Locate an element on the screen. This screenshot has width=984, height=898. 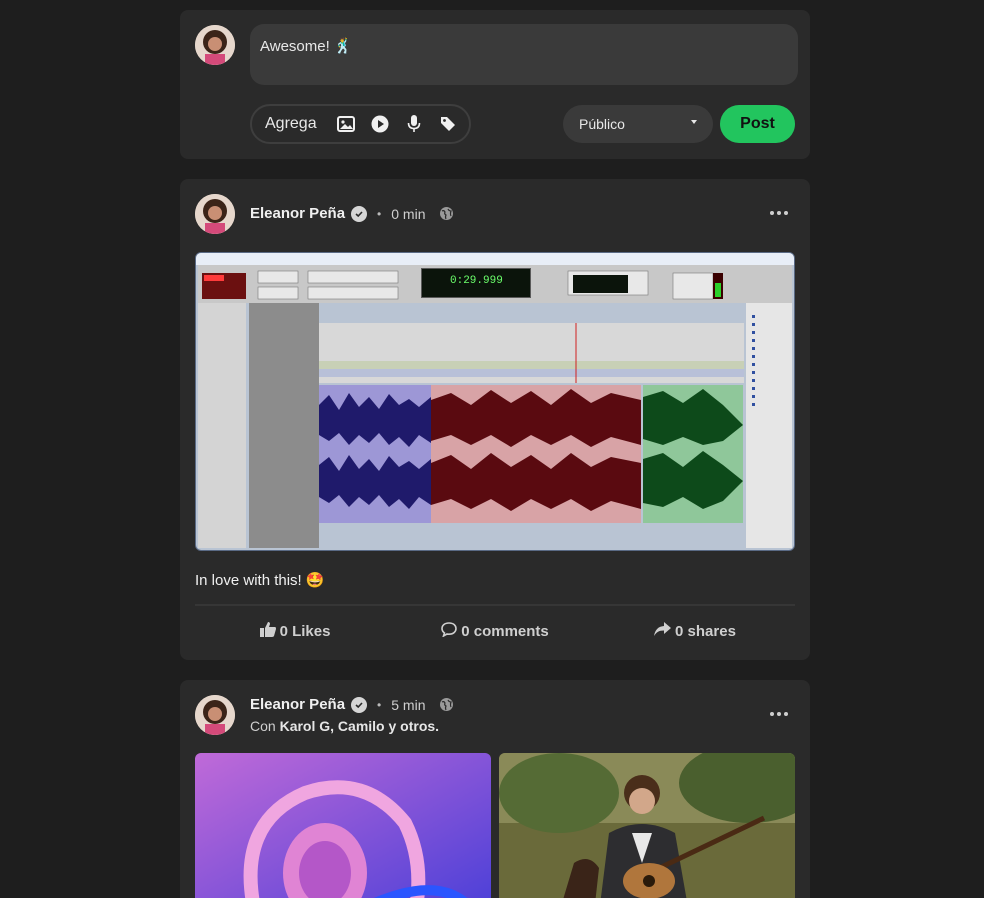
share-button: 0 shares is located at coordinates (695, 631).